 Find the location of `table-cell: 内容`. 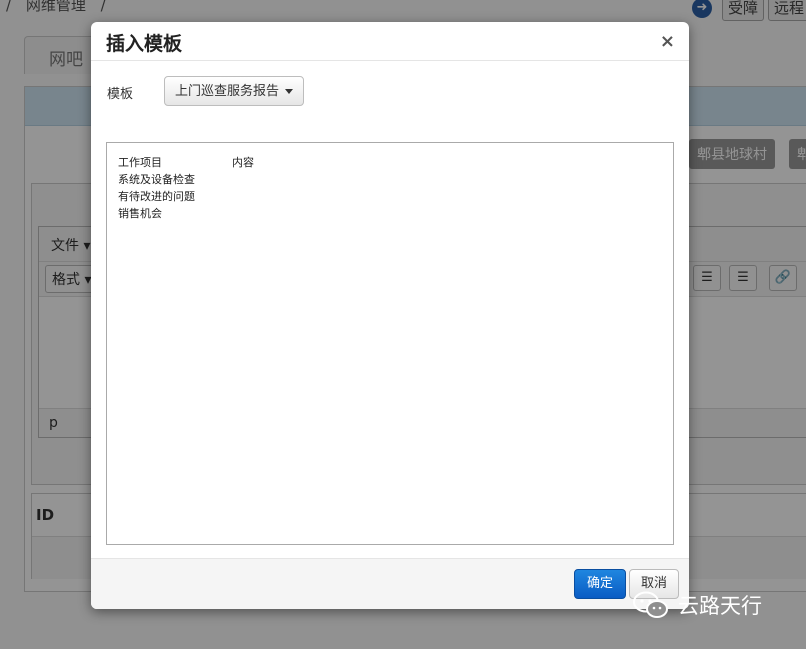

table-cell: 内容 is located at coordinates (243, 162).